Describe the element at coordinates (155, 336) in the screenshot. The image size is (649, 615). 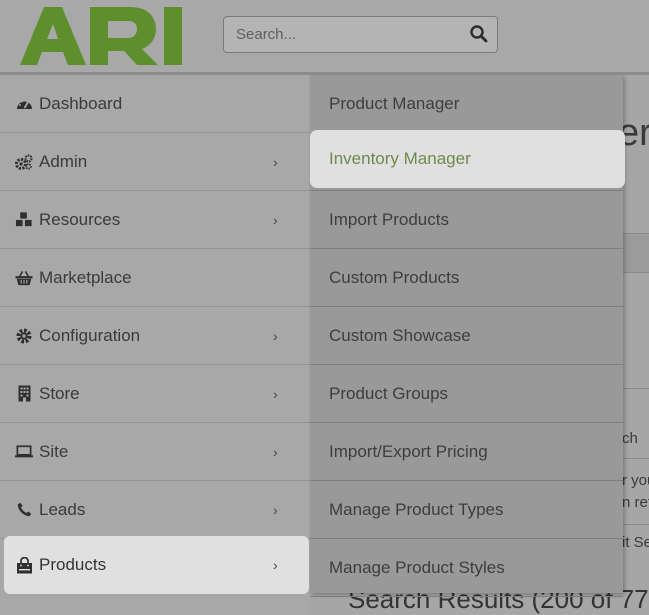
I see `sidebar-item-configuration: Configuration ›` at that location.